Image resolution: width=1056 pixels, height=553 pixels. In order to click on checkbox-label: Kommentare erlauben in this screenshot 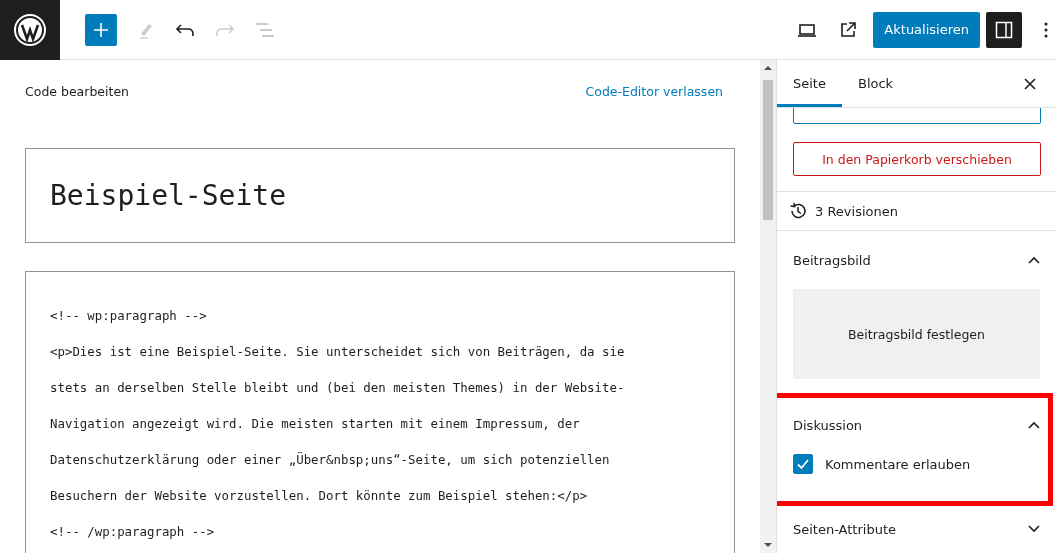, I will do `click(898, 464)`.